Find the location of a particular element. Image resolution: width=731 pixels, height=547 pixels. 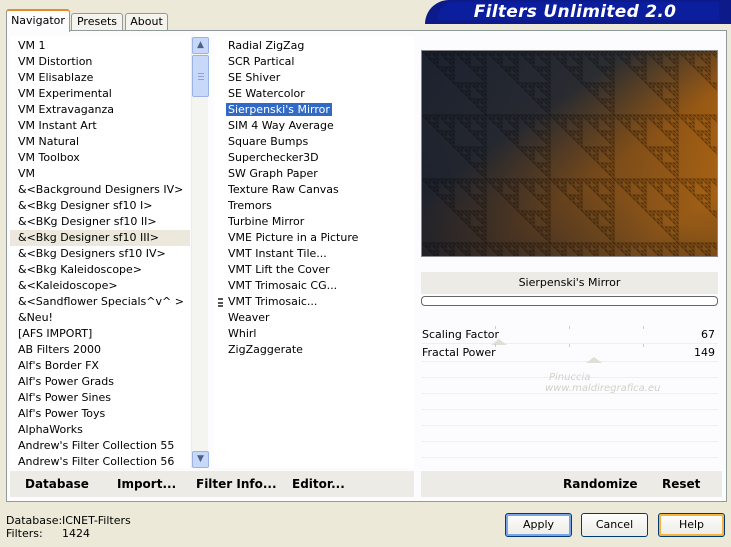

filter-label: SIM 4 Way Average is located at coordinates (281, 125).